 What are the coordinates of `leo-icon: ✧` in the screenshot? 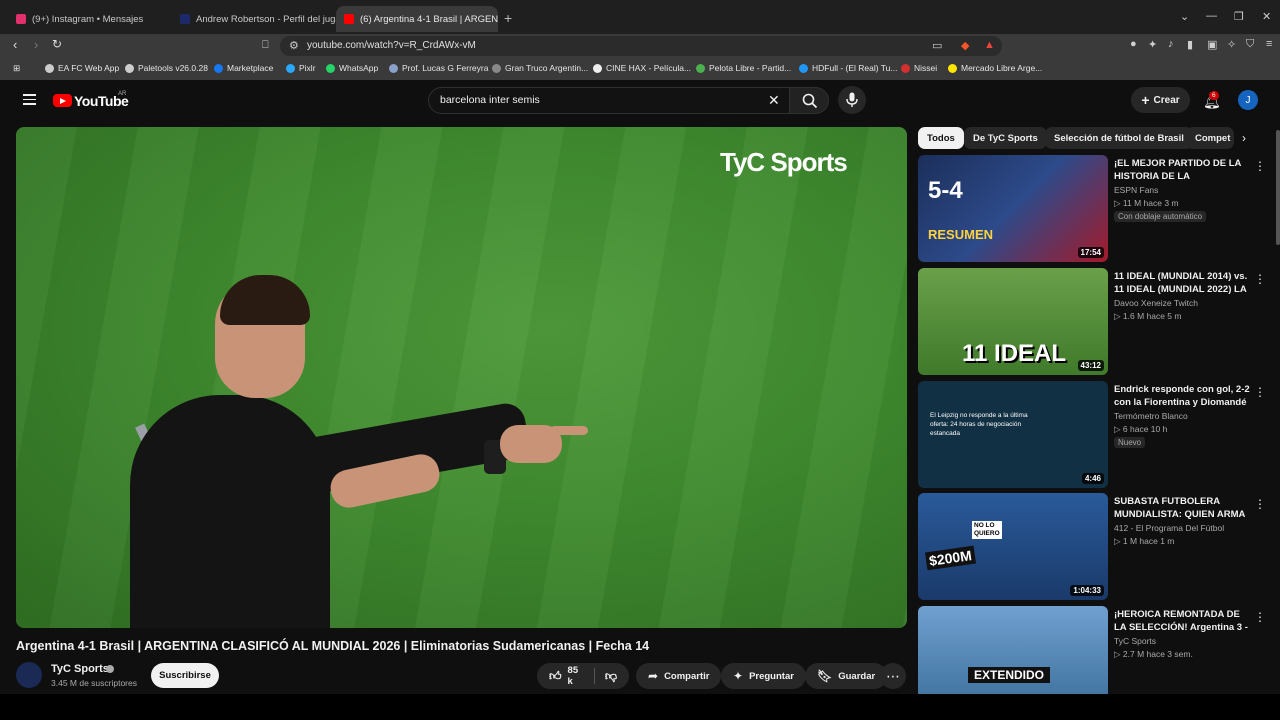 It's located at (1231, 44).